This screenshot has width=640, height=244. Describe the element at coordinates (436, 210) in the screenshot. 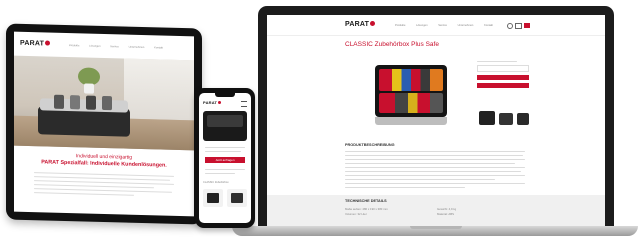

I see `technical-details-panel` at that location.